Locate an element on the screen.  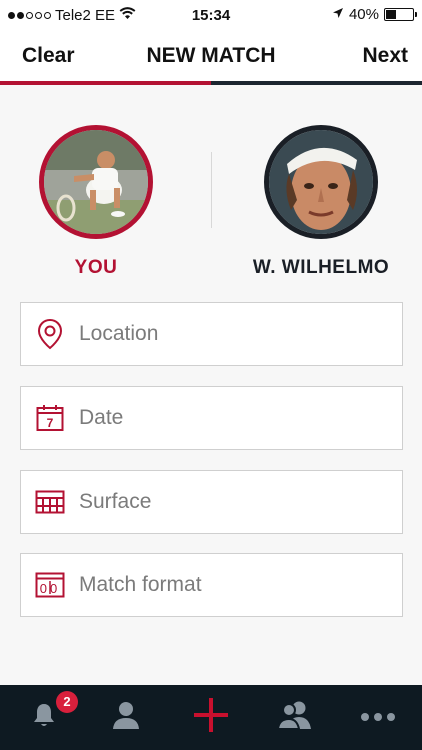
friends-icon is located at coordinates (294, 717).